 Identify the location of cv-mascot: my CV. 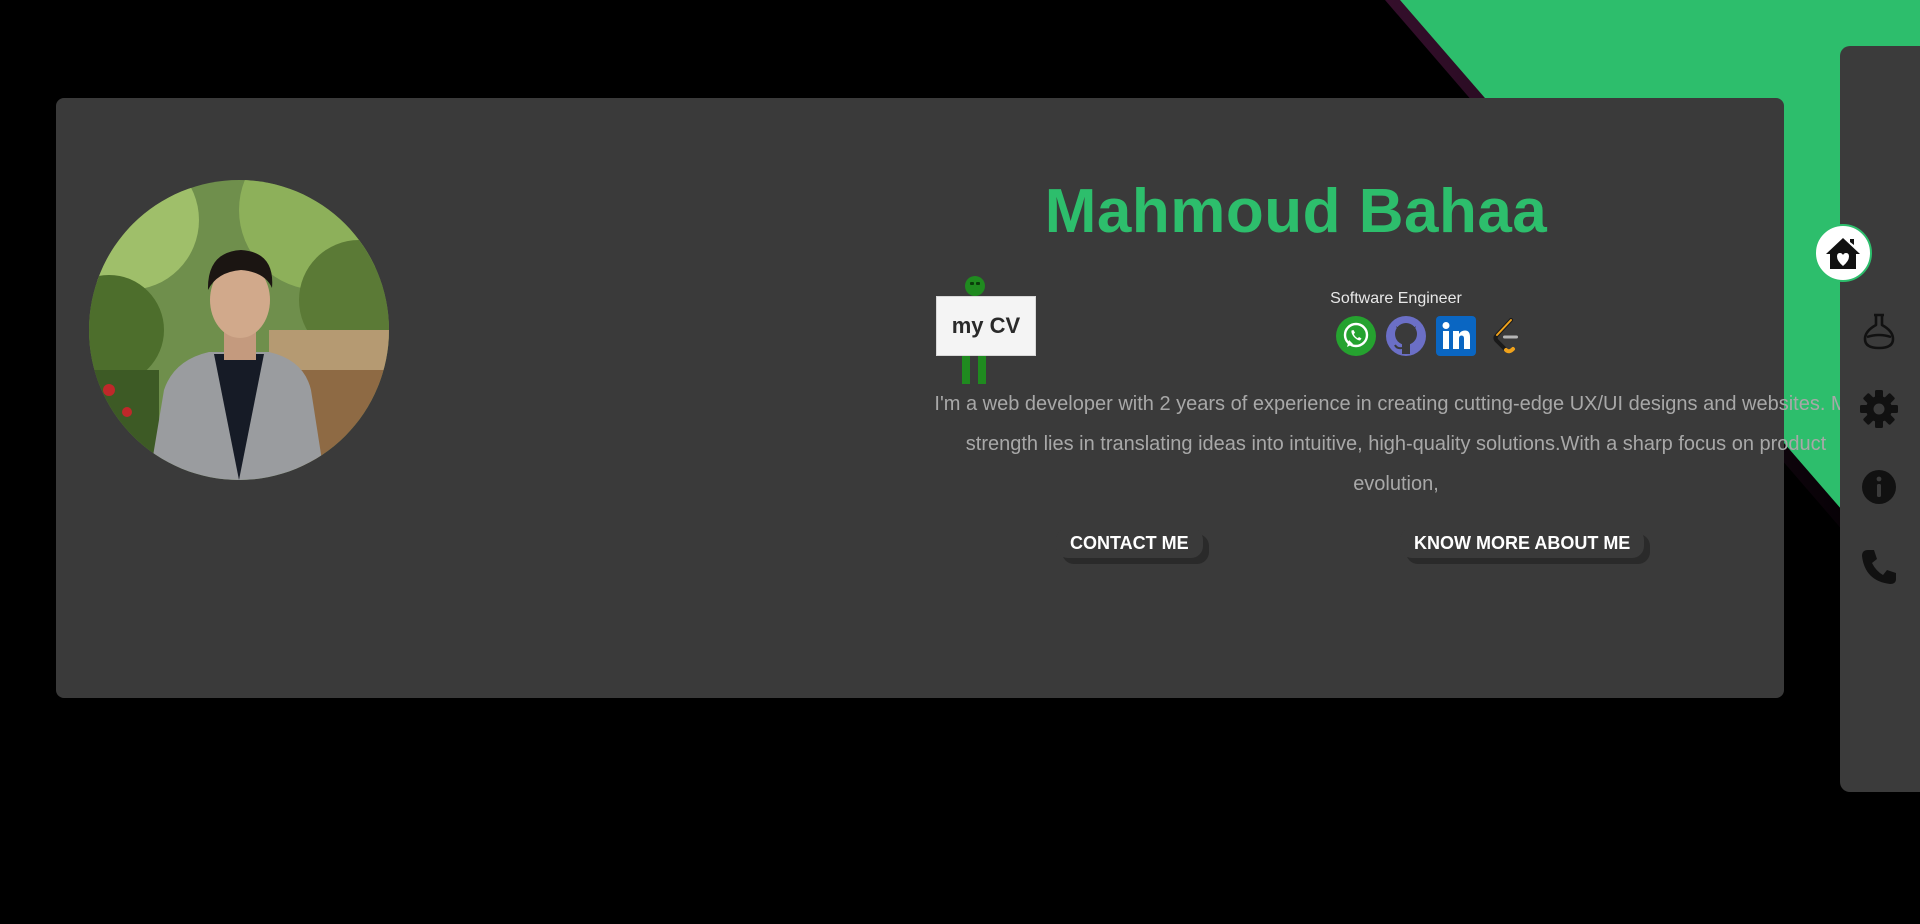
(985, 332).